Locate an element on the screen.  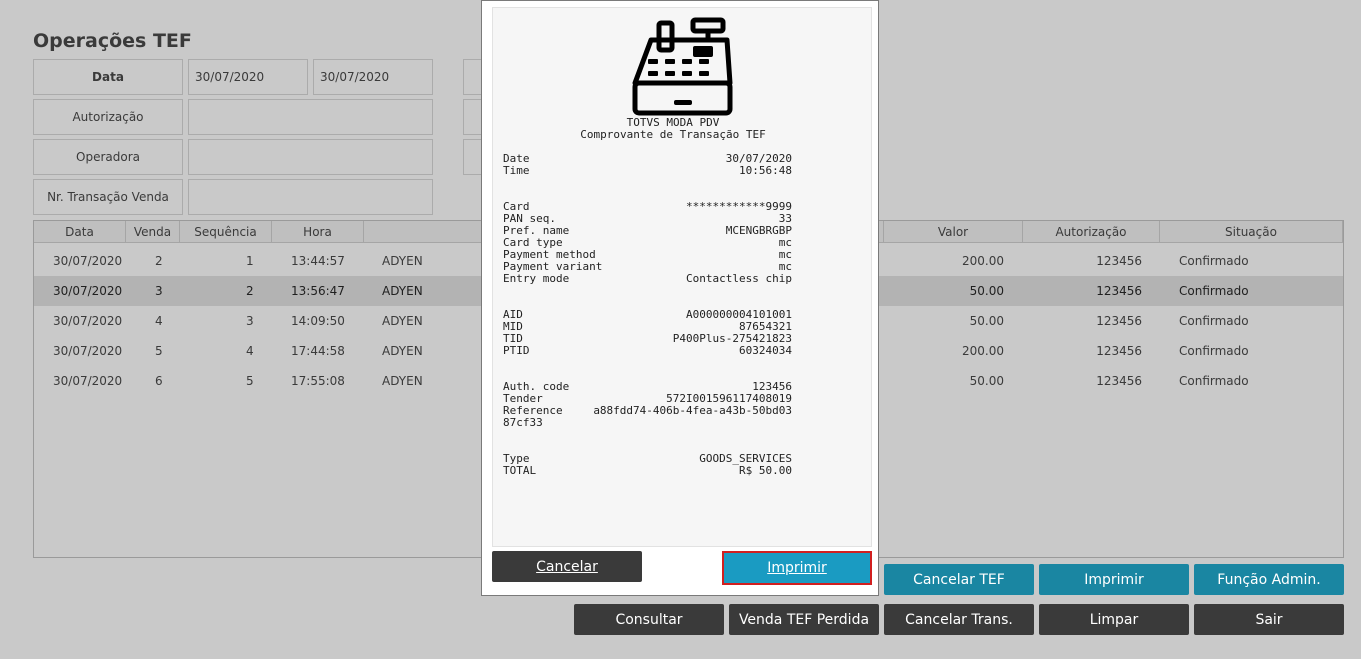
venda-tef-perdida-button: Venda TEF Perdida is located at coordinates (804, 619).